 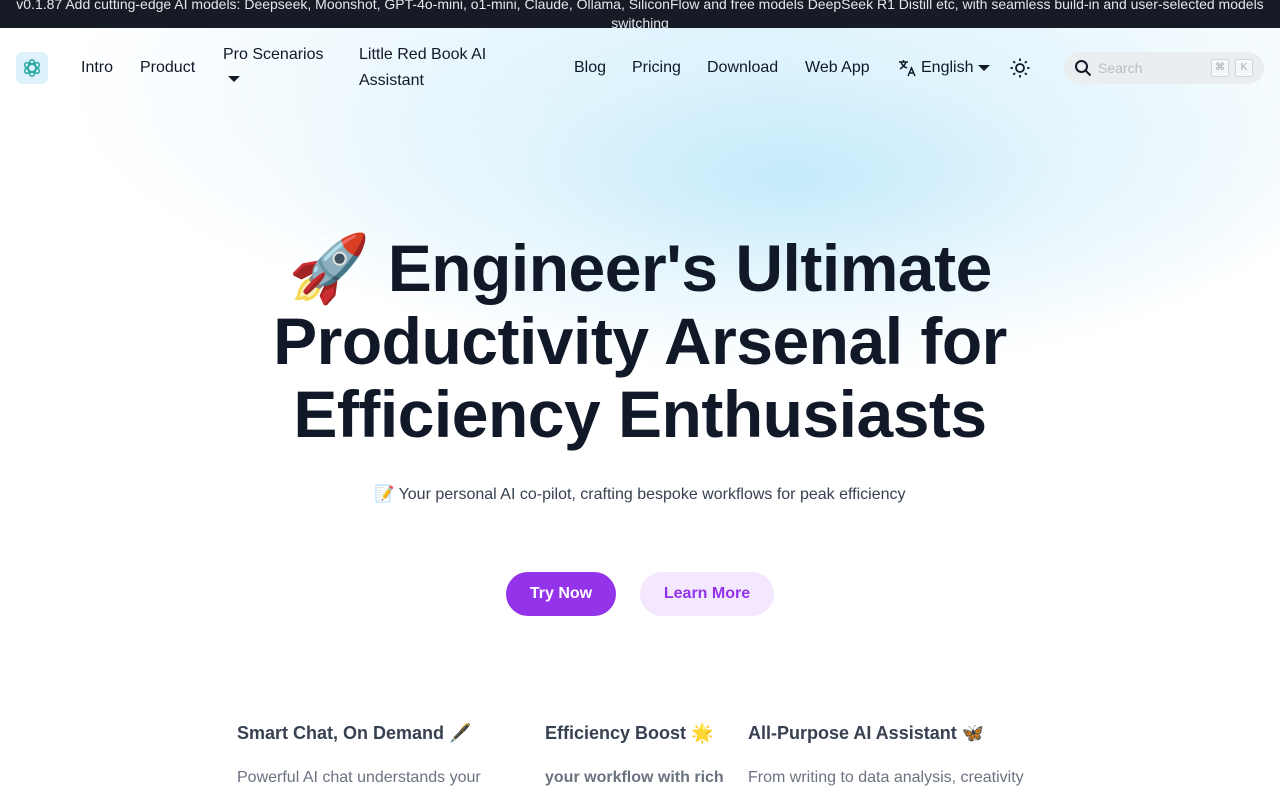 What do you see at coordinates (742, 68) in the screenshot?
I see `nav-download: Download` at bounding box center [742, 68].